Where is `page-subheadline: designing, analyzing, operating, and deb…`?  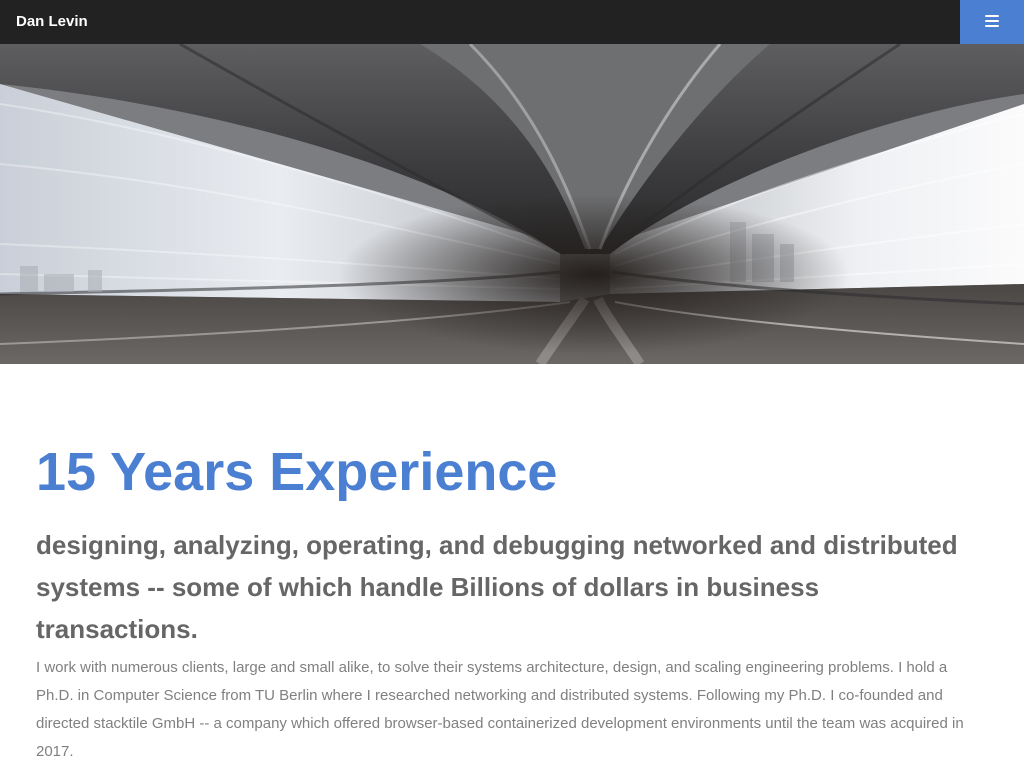
page-subheadline: designing, analyzing, operating, and deb… is located at coordinates (497, 587).